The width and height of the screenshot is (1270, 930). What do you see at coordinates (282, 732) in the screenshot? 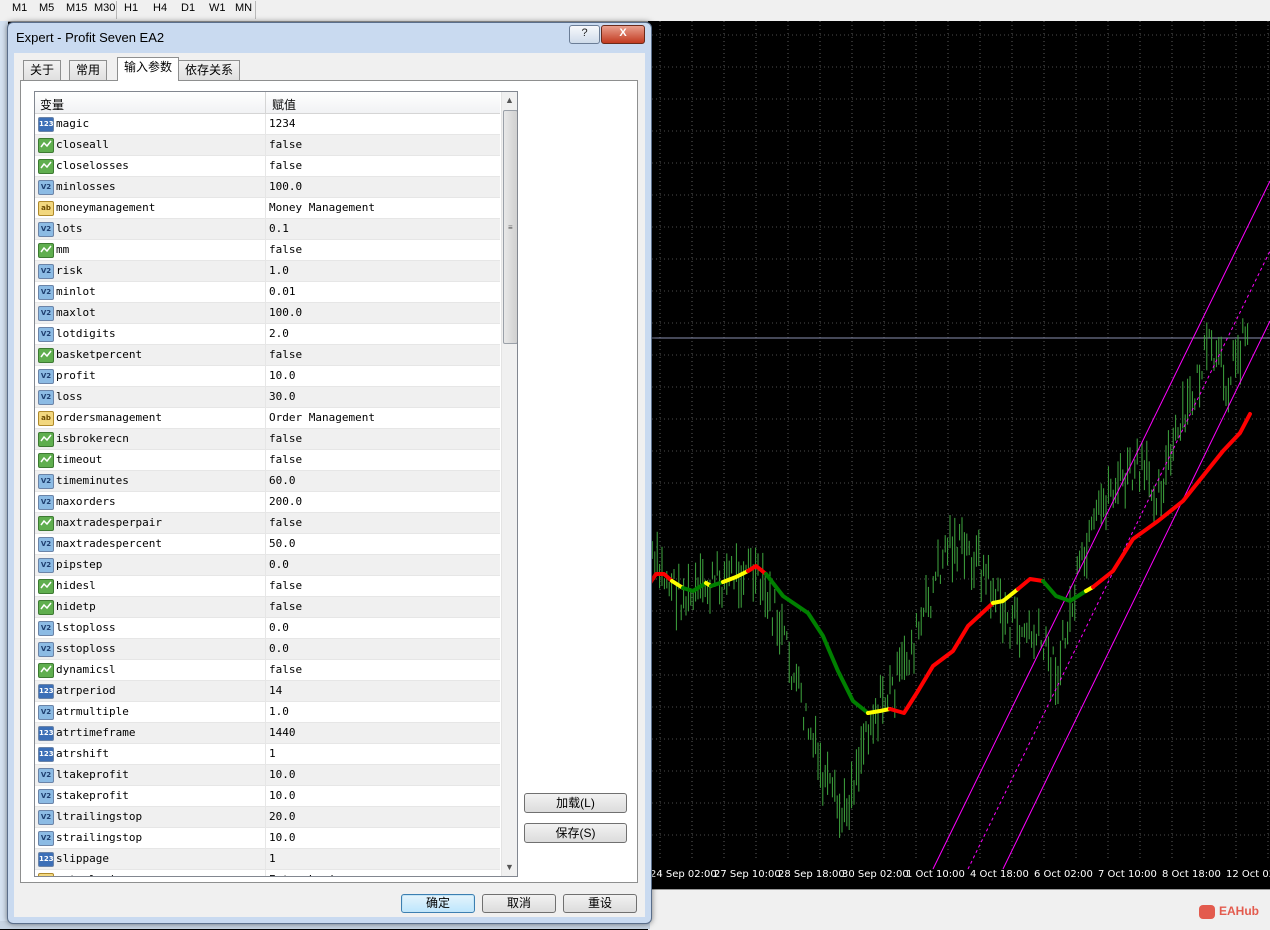
I see `param-value: 1440` at bounding box center [282, 732].